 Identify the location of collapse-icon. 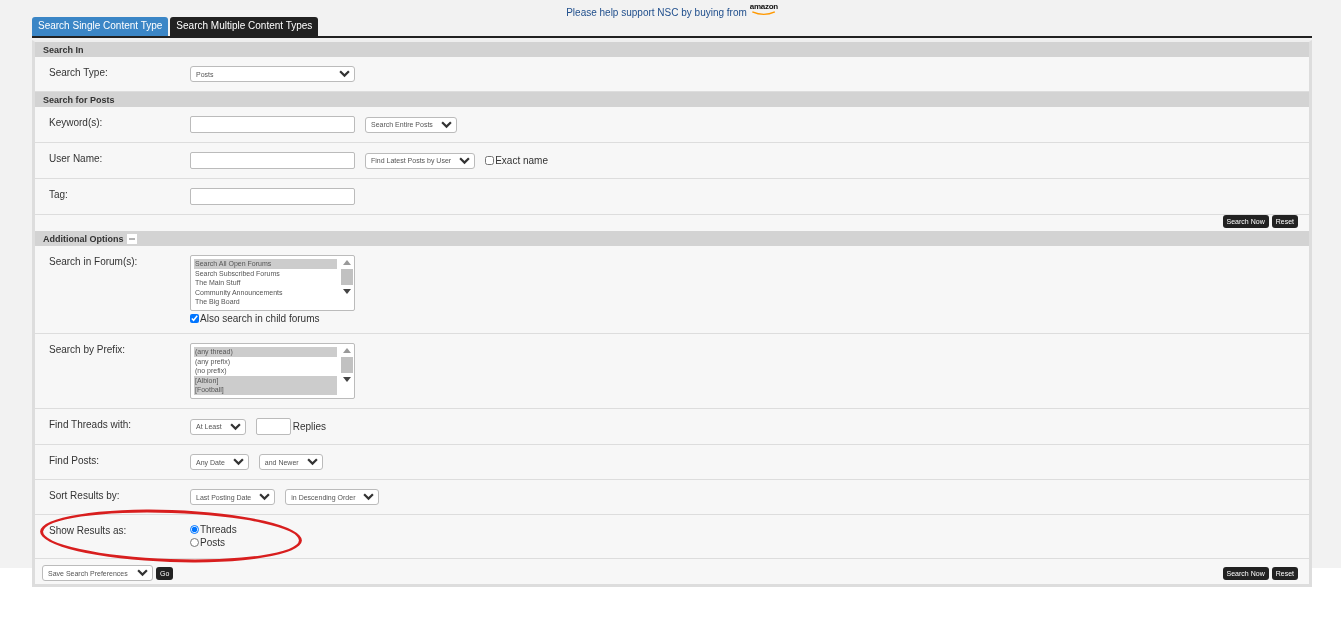
(131, 238).